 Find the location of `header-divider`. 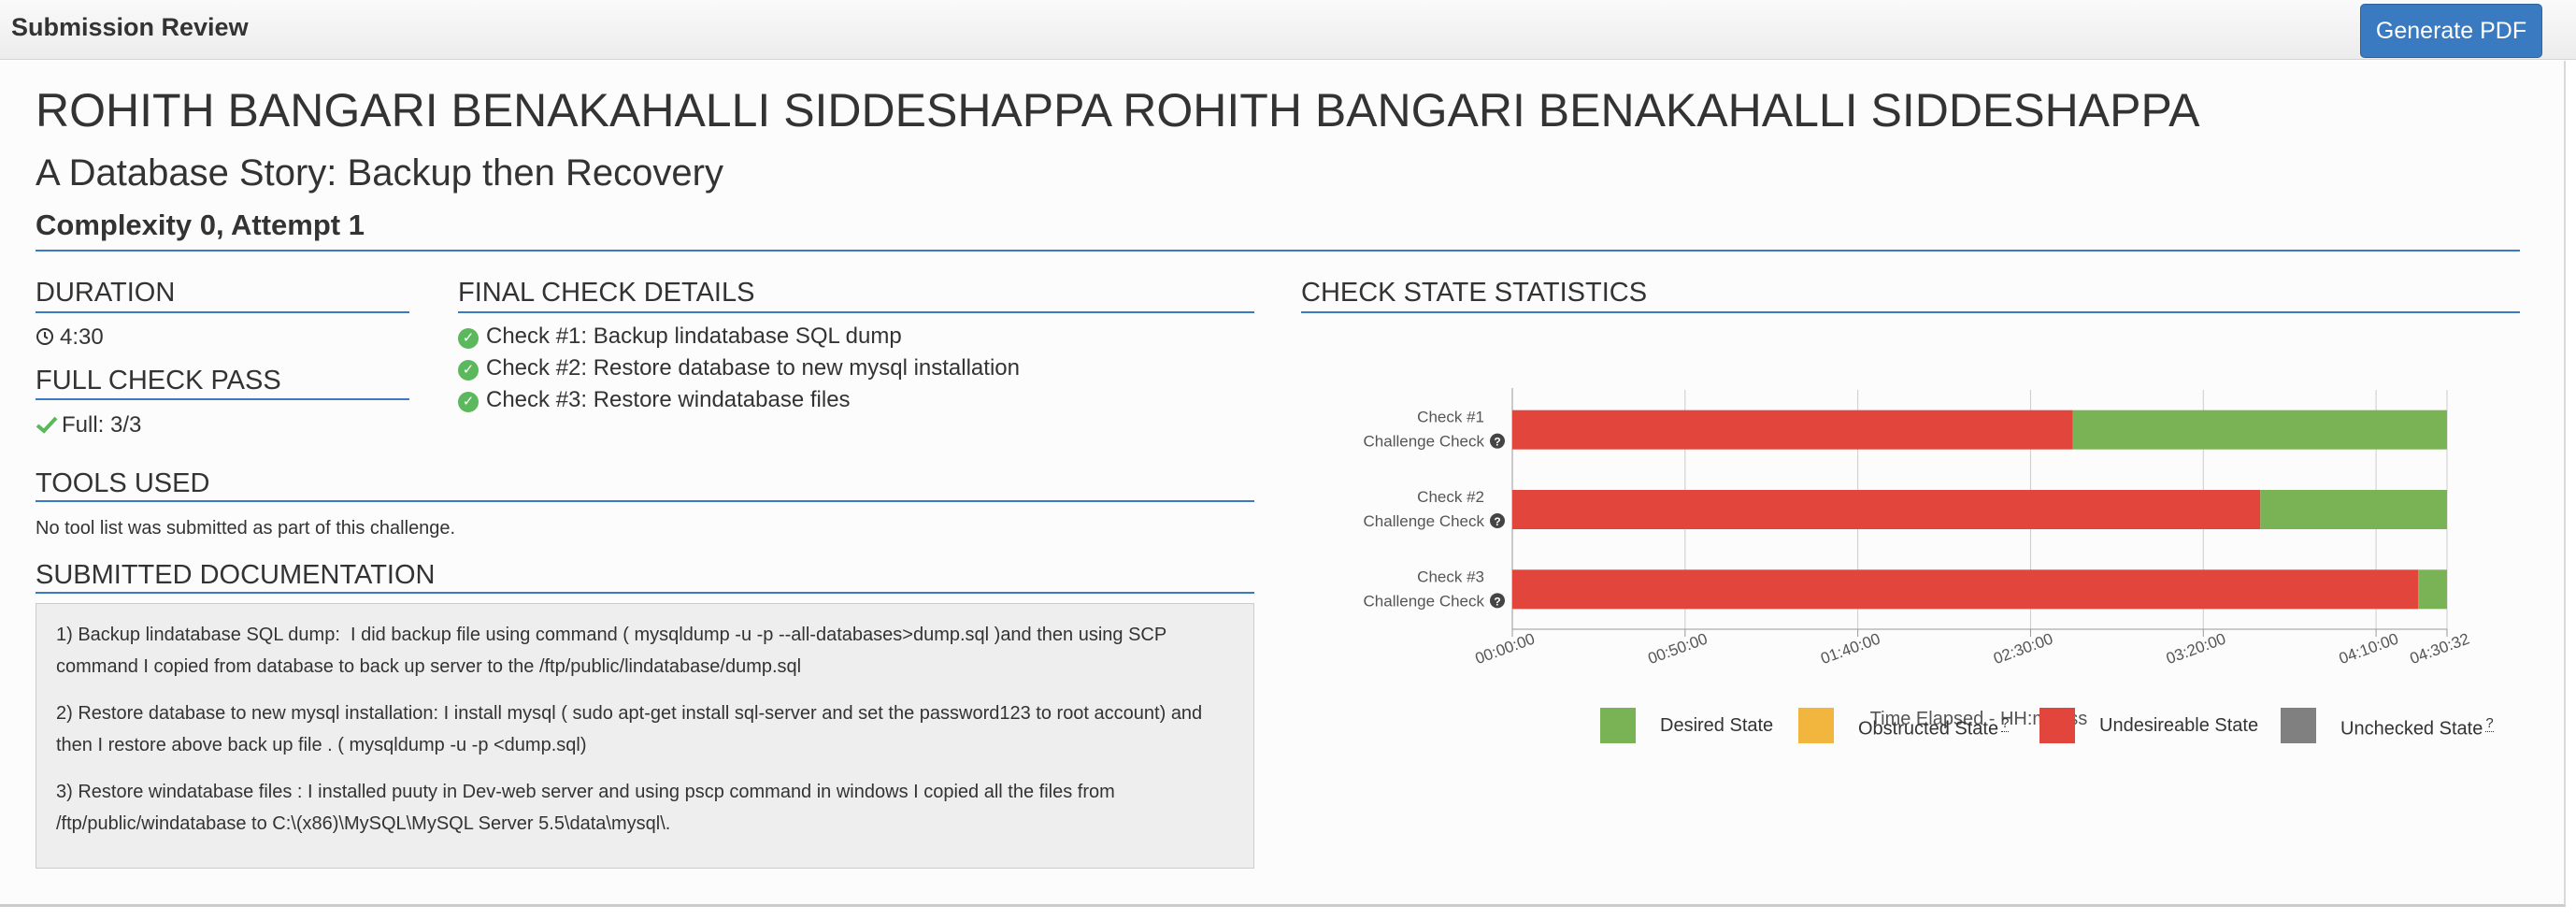

header-divider is located at coordinates (1278, 251).